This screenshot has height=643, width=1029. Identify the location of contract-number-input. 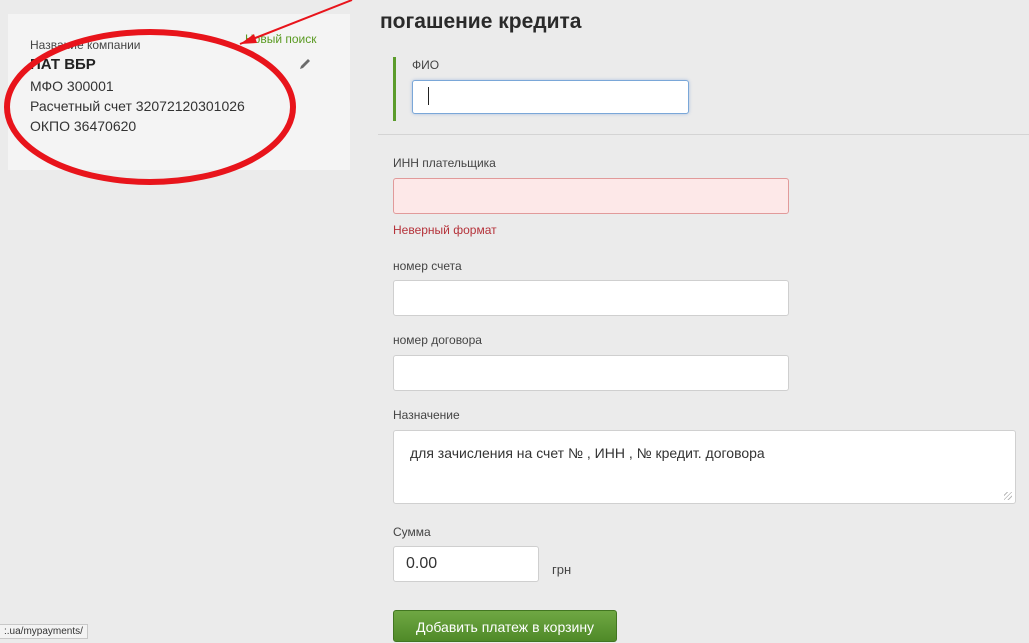
(591, 373).